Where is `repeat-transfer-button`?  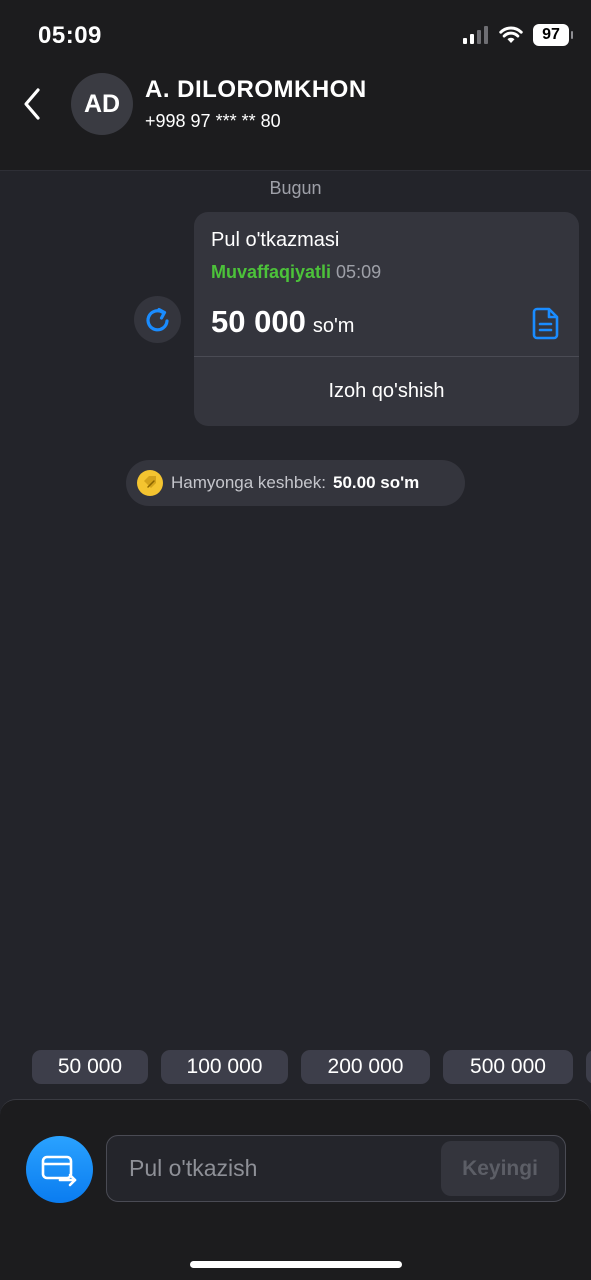 repeat-transfer-button is located at coordinates (157, 319).